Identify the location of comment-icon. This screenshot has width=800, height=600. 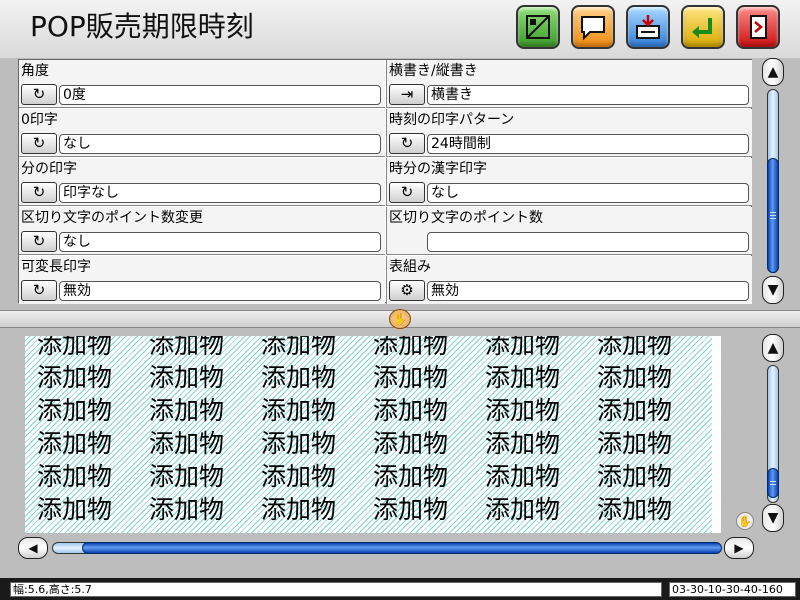
(593, 28).